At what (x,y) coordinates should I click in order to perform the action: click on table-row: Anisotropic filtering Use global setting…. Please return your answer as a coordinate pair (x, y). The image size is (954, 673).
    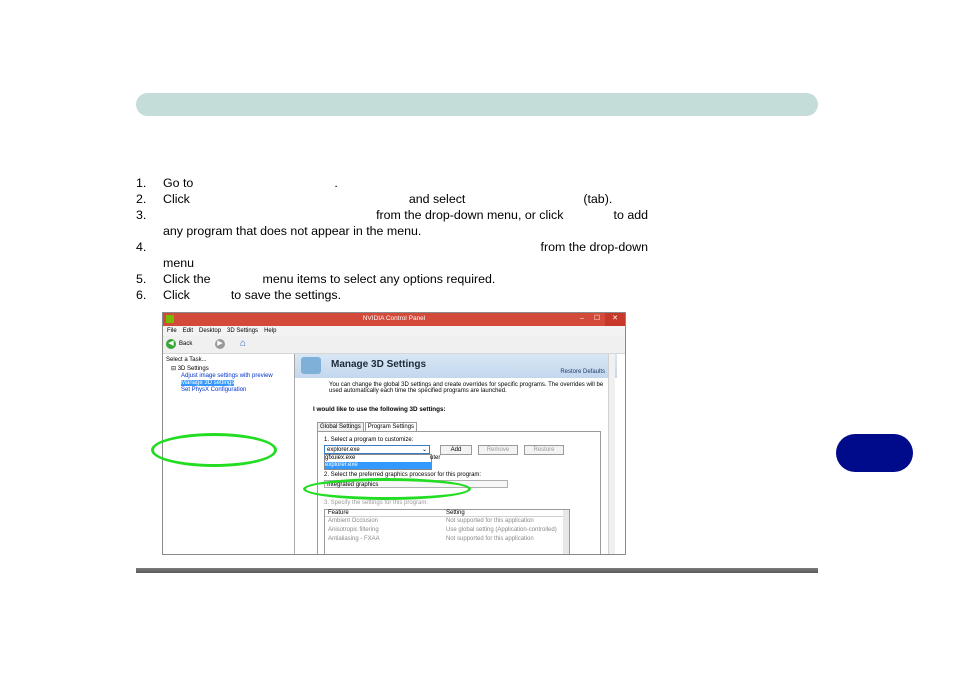
    Looking at the image, I should click on (447, 530).